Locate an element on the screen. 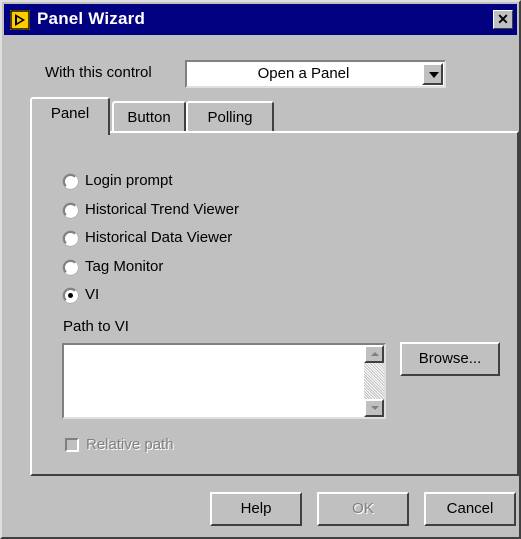 Image resolution: width=521 pixels, height=539 pixels. chevron-down-icon is located at coordinates (434, 75).